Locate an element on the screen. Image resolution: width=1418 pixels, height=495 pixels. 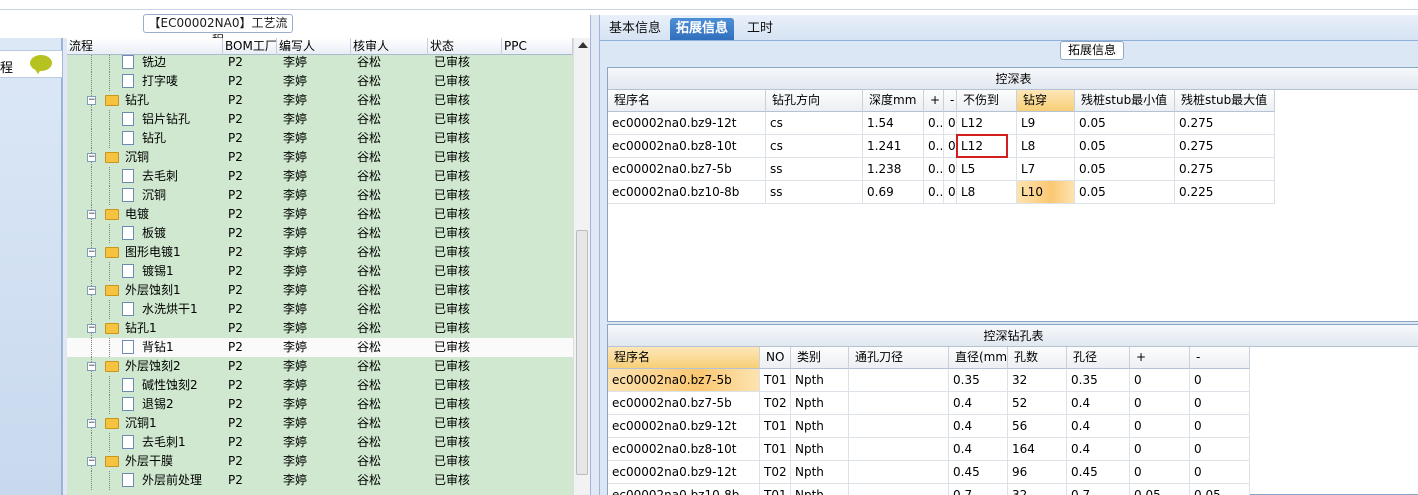
table-column-header: 钻穿 is located at coordinates (1046, 101).